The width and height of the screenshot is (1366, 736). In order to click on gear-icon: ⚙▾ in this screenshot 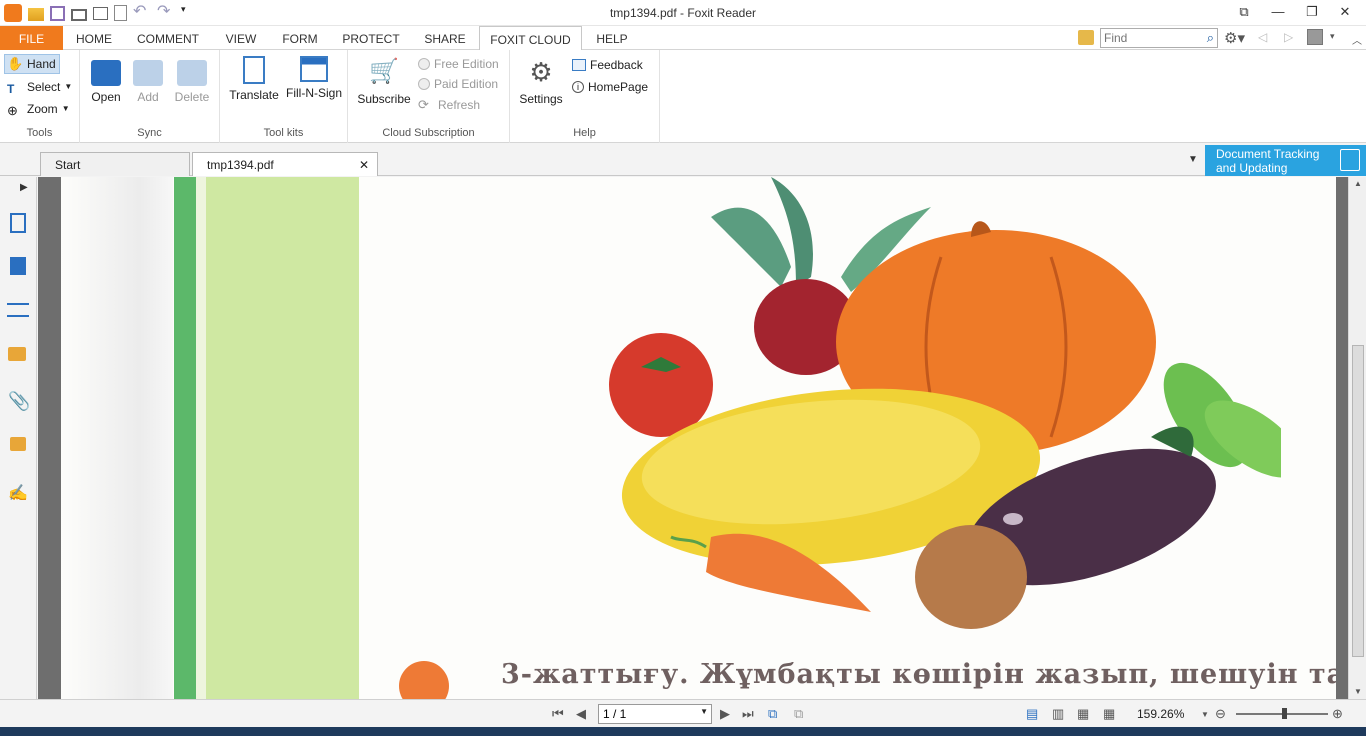, I will do `click(1234, 38)`.